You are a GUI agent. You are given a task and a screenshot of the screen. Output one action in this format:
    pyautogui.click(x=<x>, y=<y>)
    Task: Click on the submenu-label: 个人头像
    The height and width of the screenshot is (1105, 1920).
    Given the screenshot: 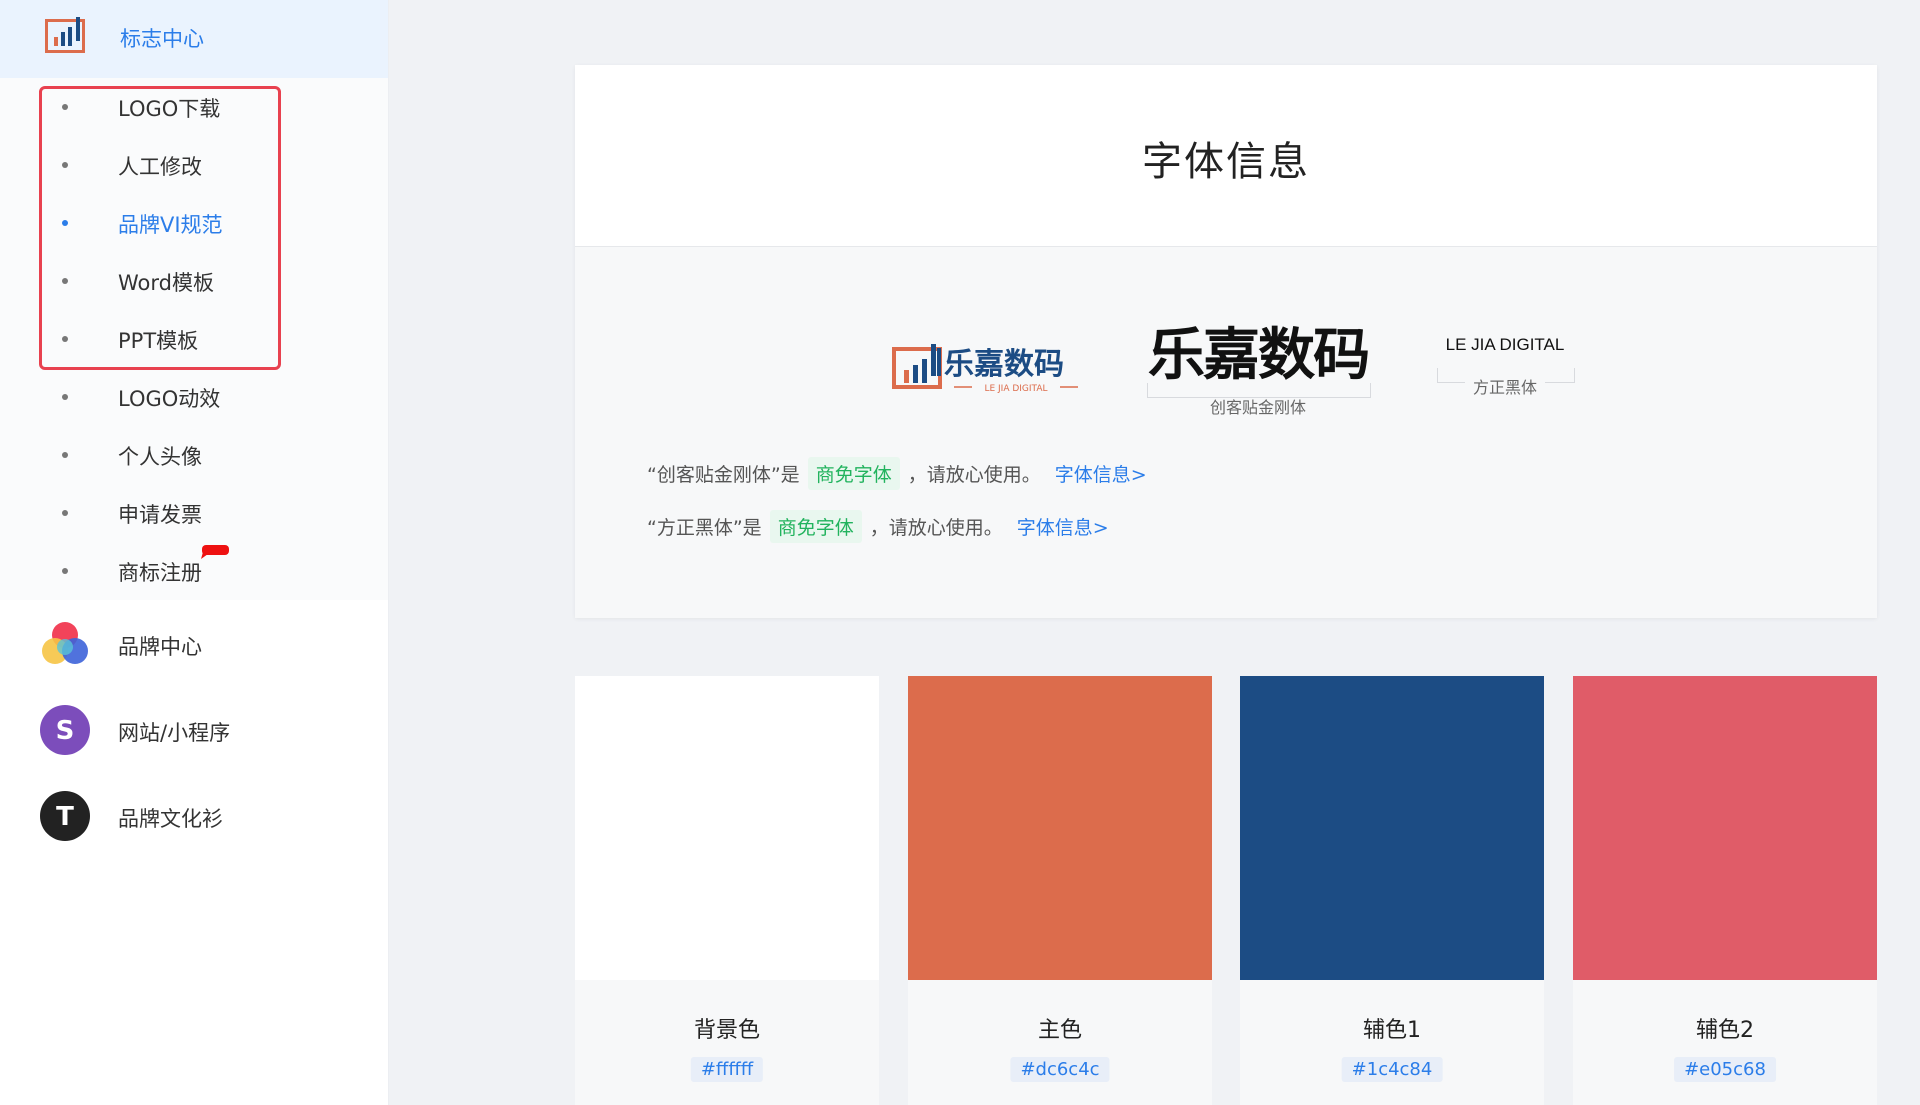 What is the action you would take?
    pyautogui.click(x=160, y=457)
    